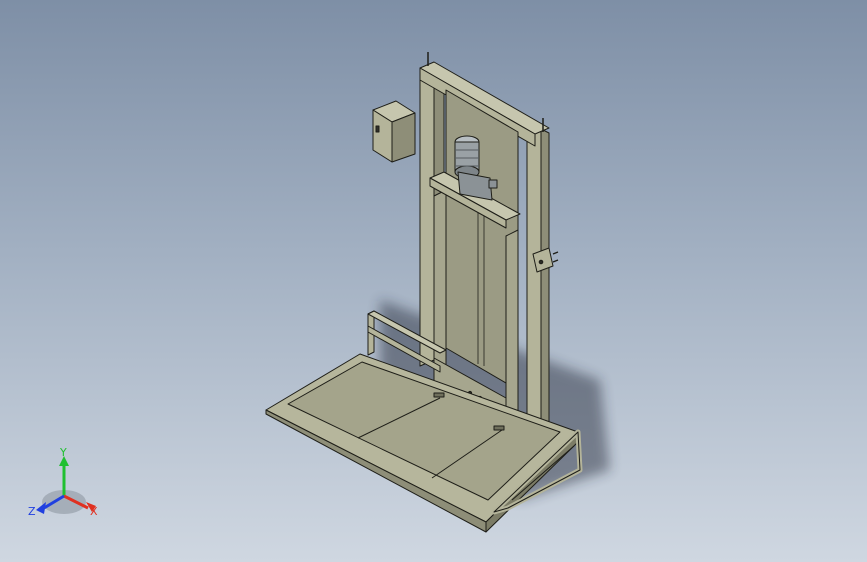 This screenshot has width=867, height=562. I want to click on control-box-latch-icon, so click(377, 129).